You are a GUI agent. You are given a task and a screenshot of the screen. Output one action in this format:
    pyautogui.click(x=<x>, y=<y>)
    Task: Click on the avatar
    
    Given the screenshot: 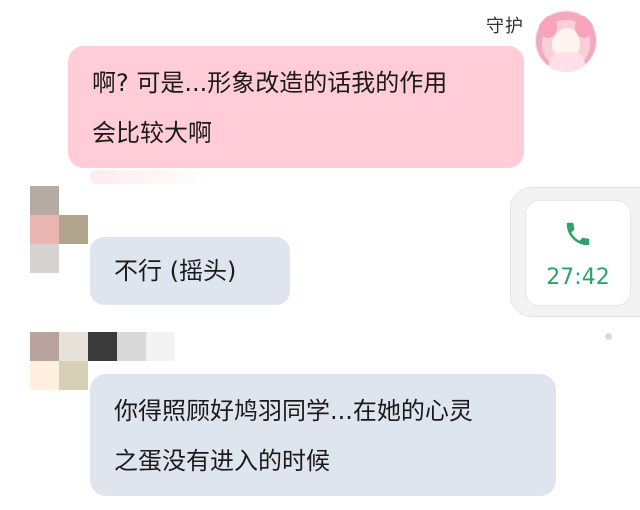 What is the action you would take?
    pyautogui.click(x=566, y=41)
    